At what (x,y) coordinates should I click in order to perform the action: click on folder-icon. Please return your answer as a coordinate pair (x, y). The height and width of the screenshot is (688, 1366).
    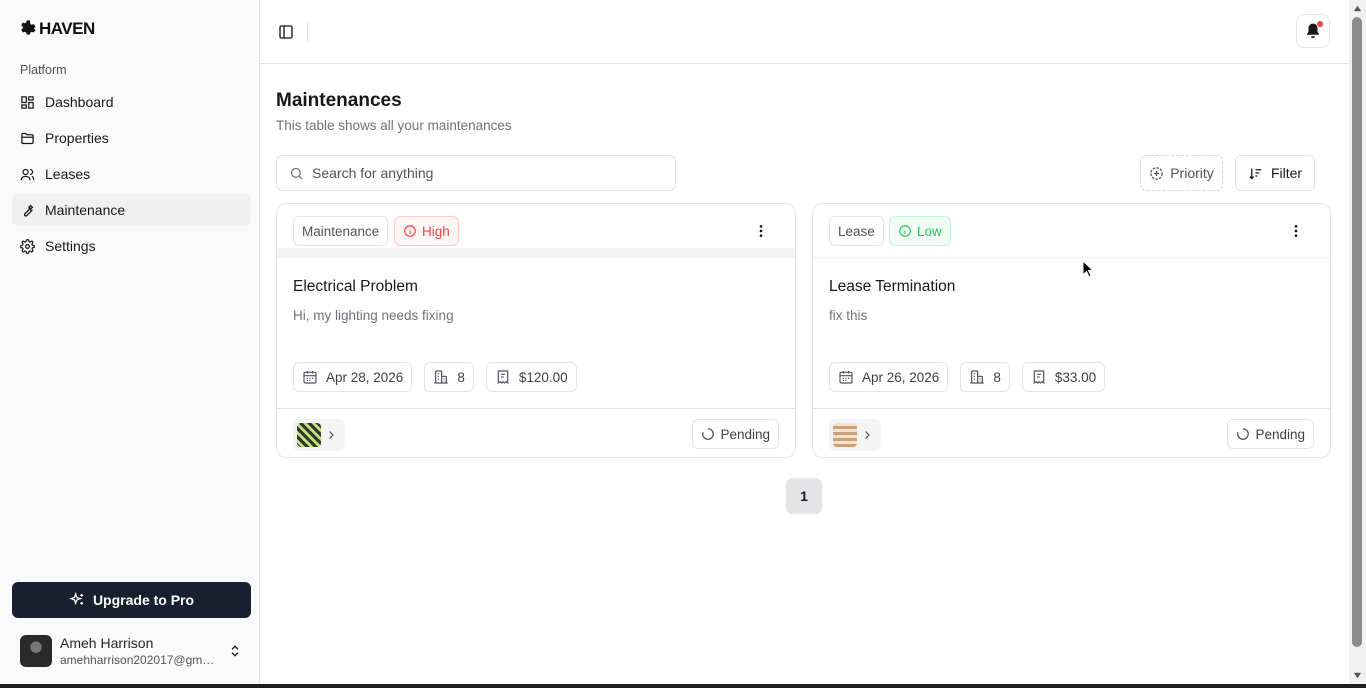
    Looking at the image, I should click on (27, 138).